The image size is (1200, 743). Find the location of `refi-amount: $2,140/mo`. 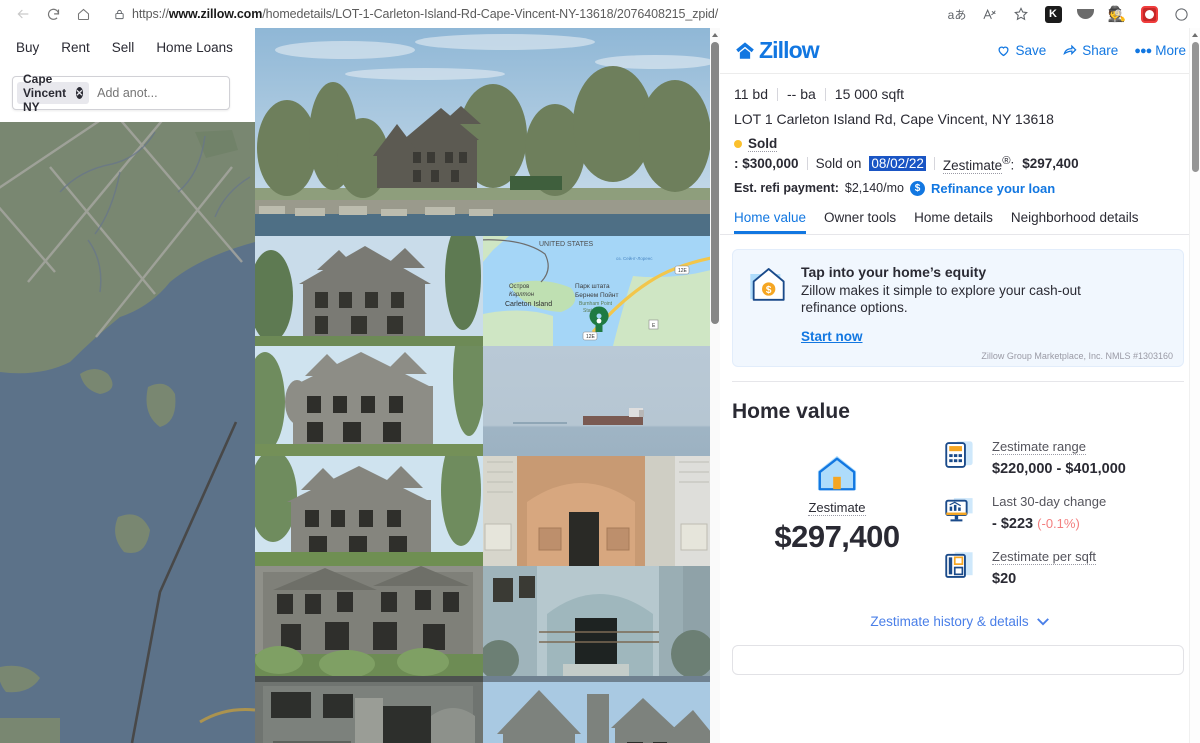

refi-amount: $2,140/mo is located at coordinates (874, 188).